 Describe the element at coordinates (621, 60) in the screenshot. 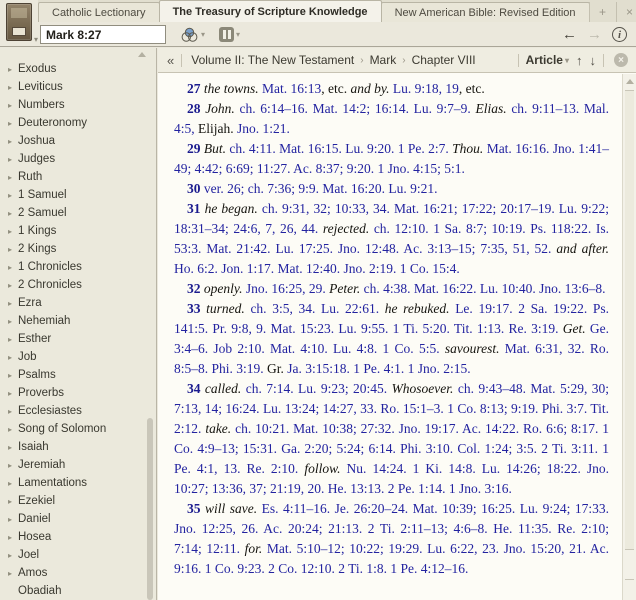

I see `close-locator-button: ×` at that location.